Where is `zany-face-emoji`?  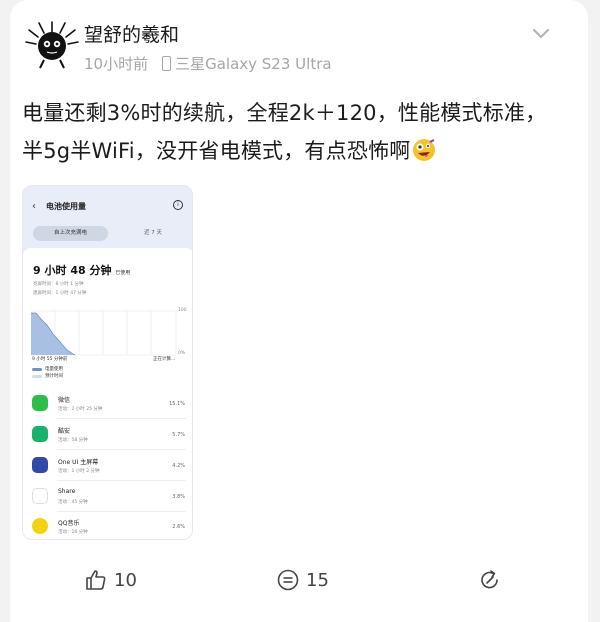
zany-face-emoji is located at coordinates (424, 150).